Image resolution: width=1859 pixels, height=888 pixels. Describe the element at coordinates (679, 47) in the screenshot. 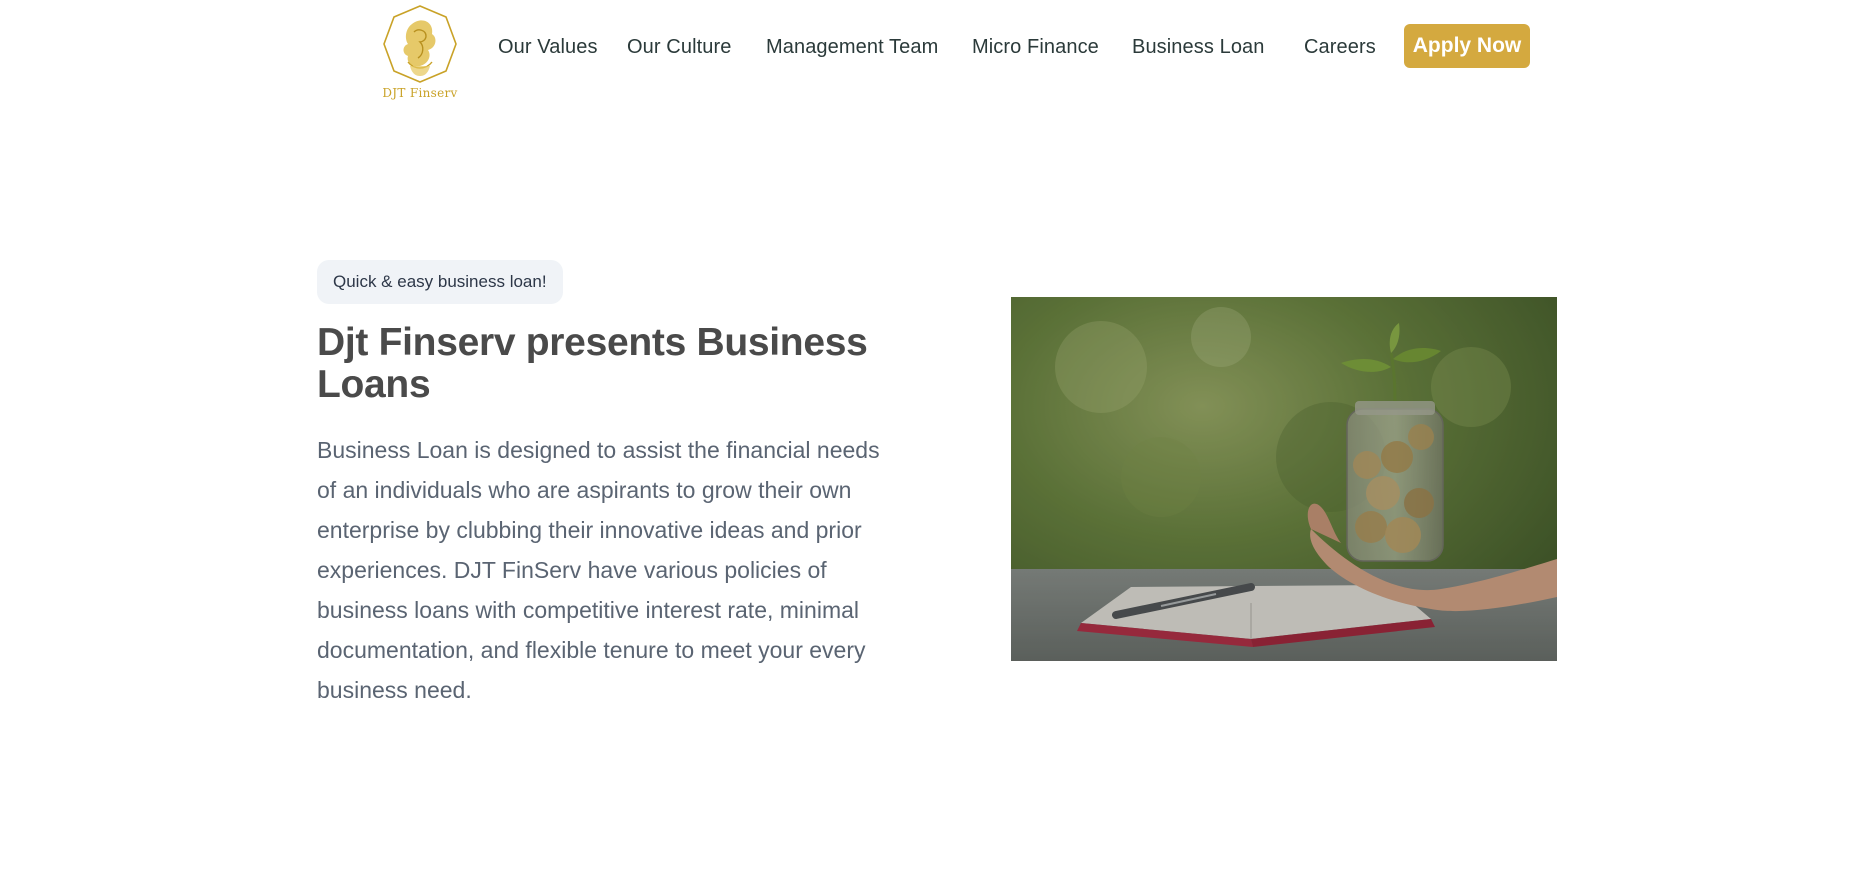

I see `nav-our-culture: Our Culture` at that location.